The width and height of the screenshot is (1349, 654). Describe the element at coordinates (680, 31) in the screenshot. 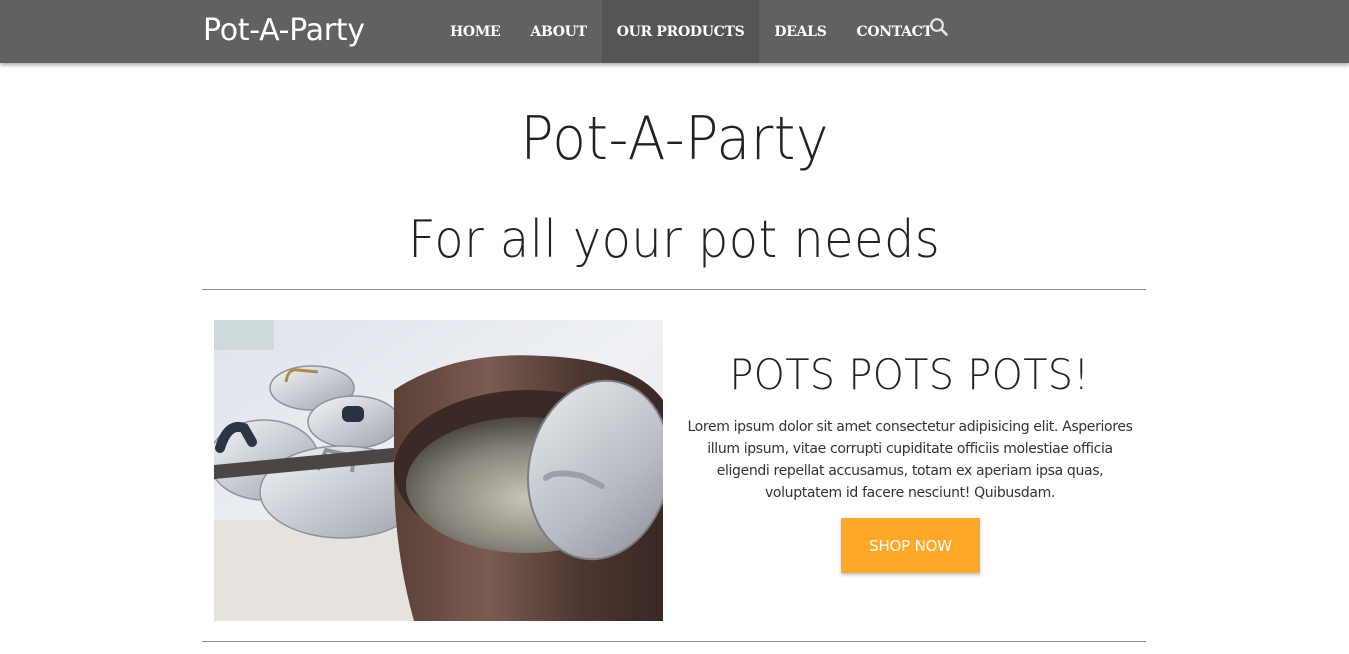

I see `nav-link-our-products: OUR PRODUCTS` at that location.